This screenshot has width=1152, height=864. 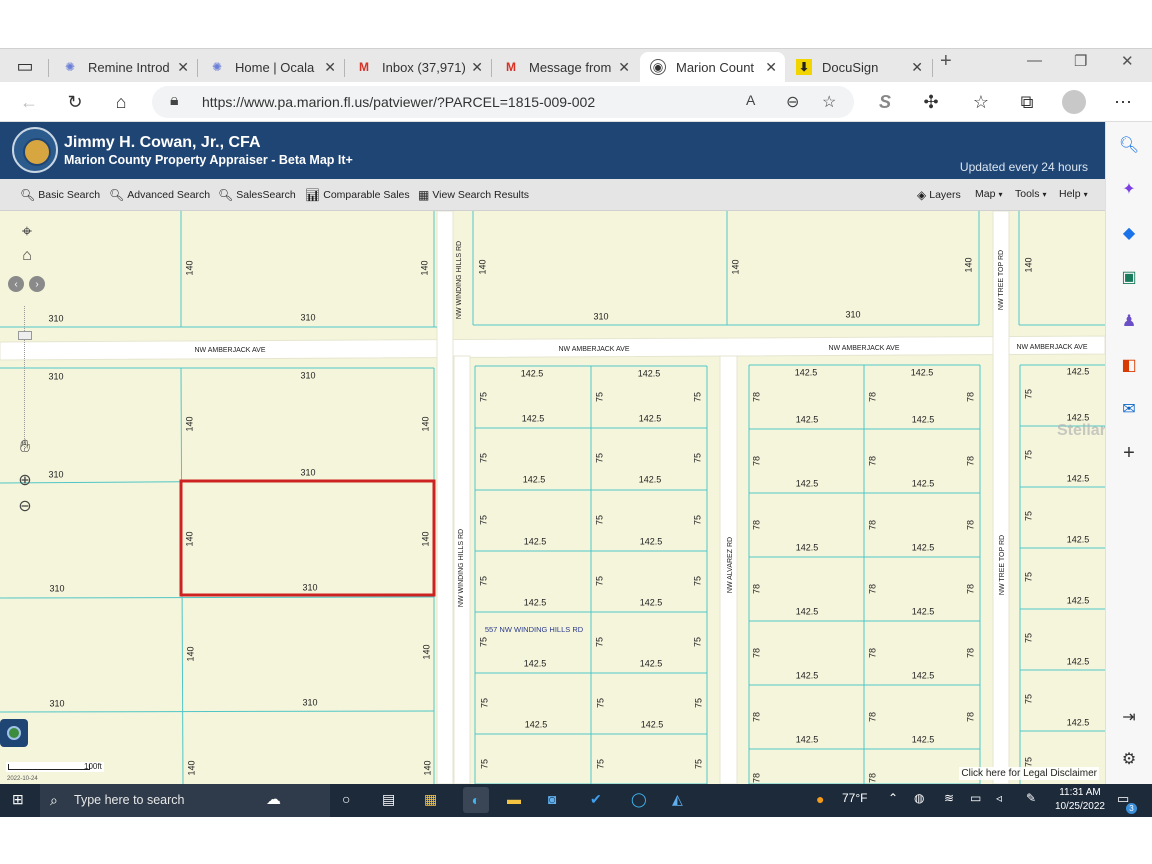 What do you see at coordinates (1129, 233) in the screenshot?
I see `shopping-tag-icon: ◆` at bounding box center [1129, 233].